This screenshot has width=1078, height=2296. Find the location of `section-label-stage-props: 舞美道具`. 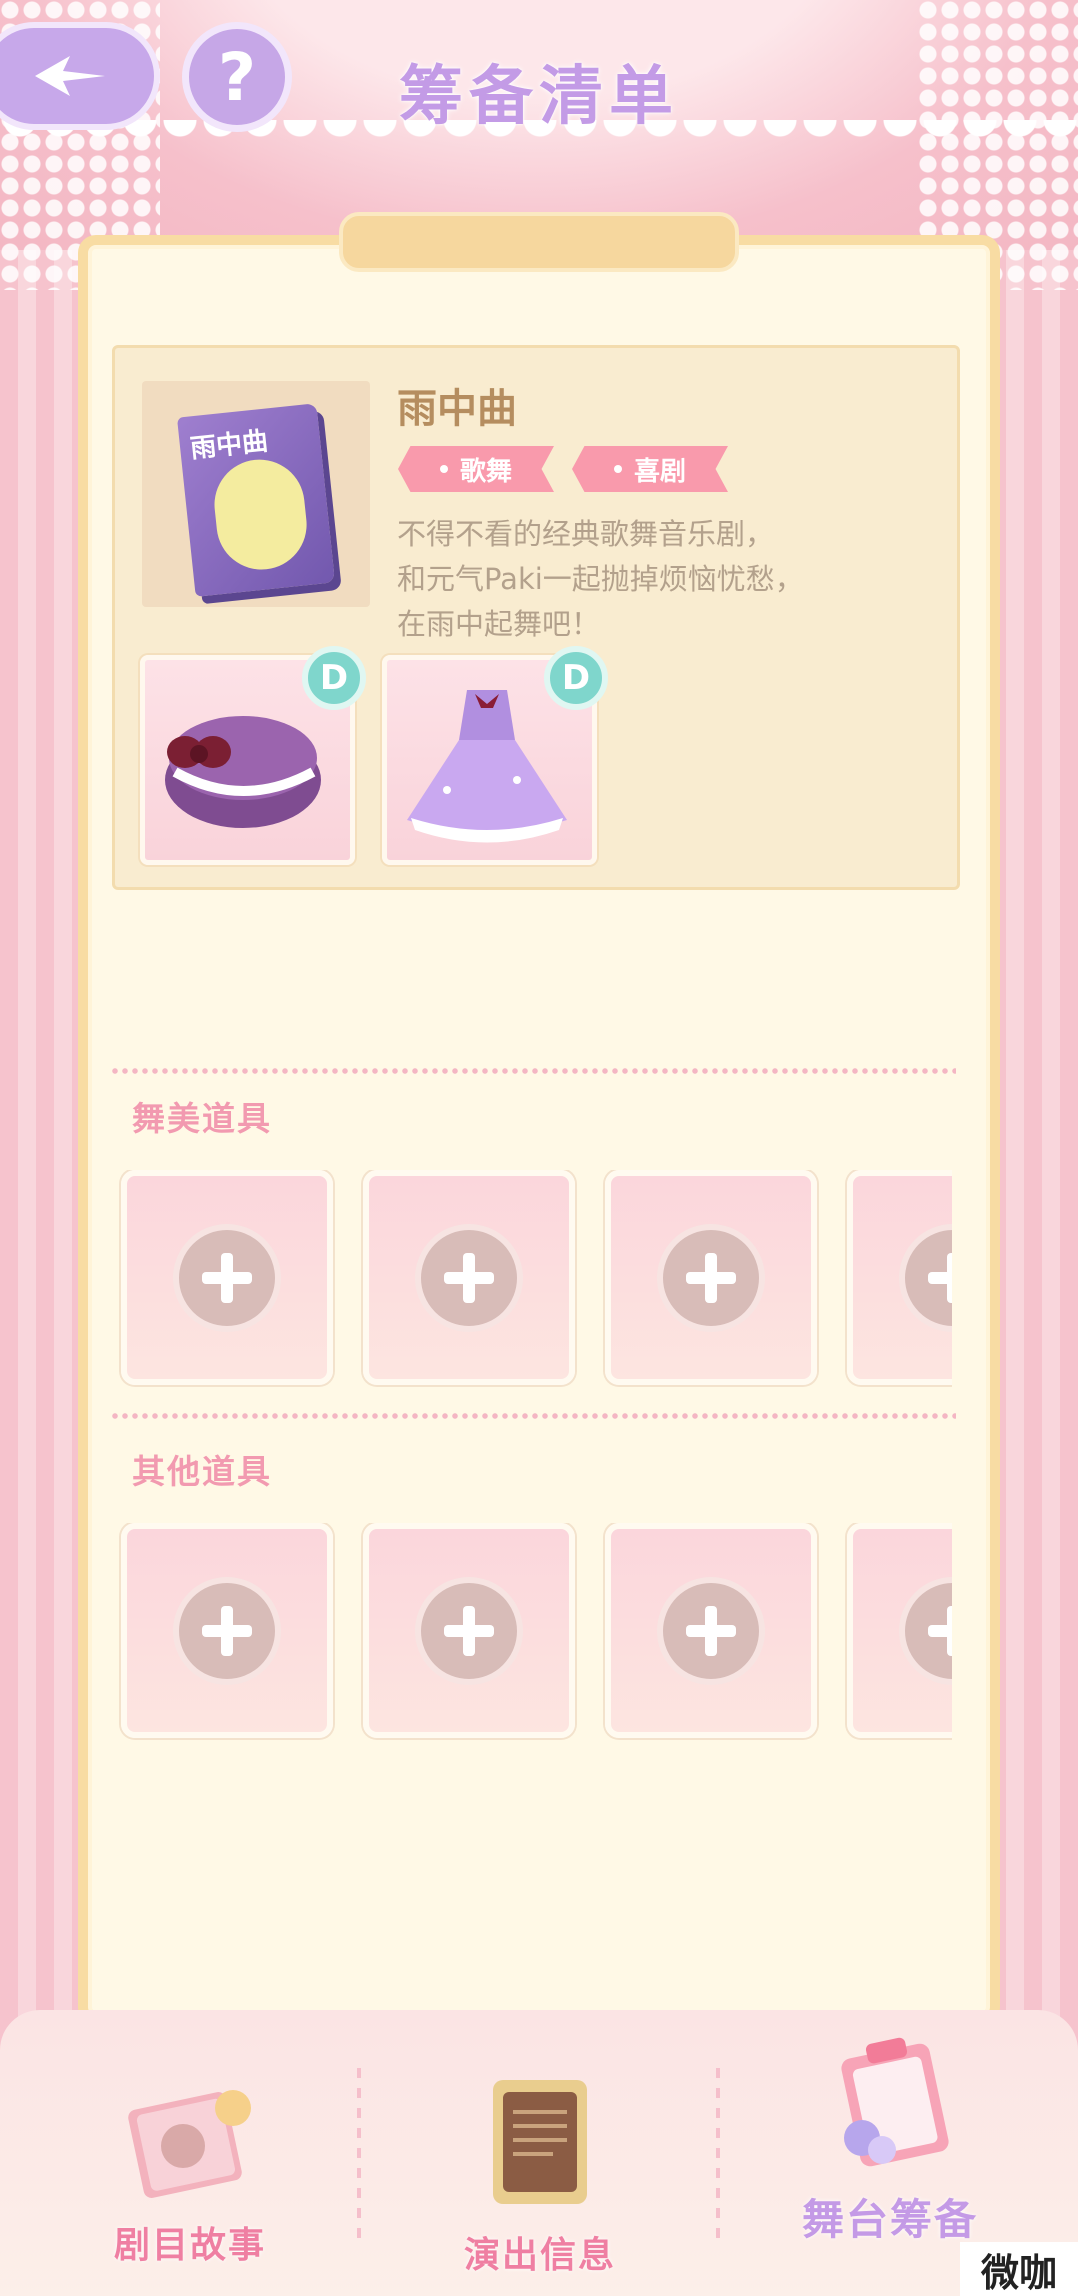

section-label-stage-props: 舞美道具 is located at coordinates (202, 1118).